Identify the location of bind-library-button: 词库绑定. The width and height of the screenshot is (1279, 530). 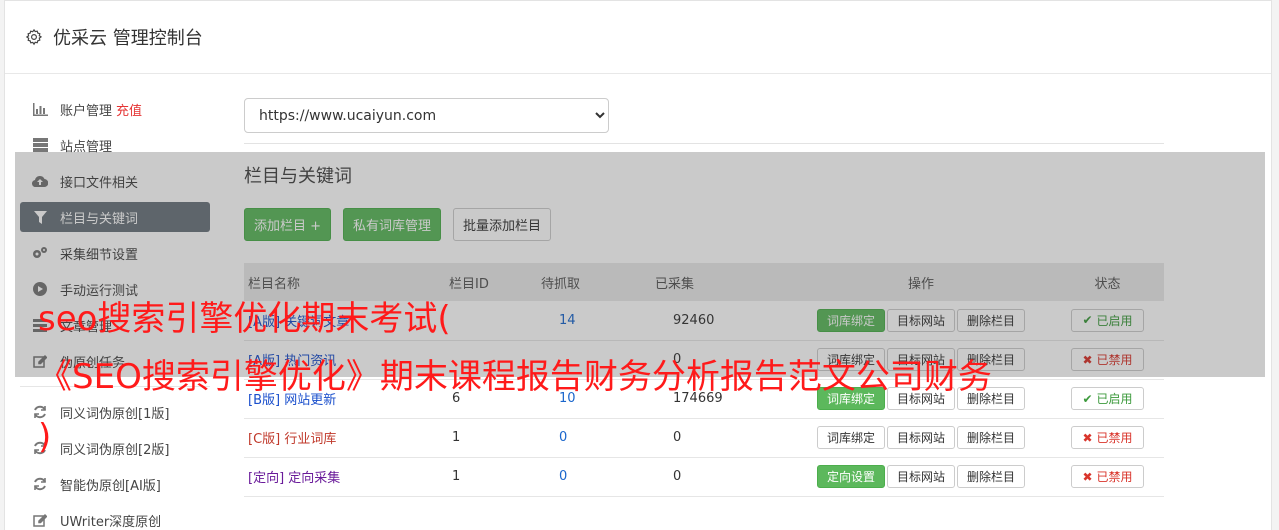
(850, 437).